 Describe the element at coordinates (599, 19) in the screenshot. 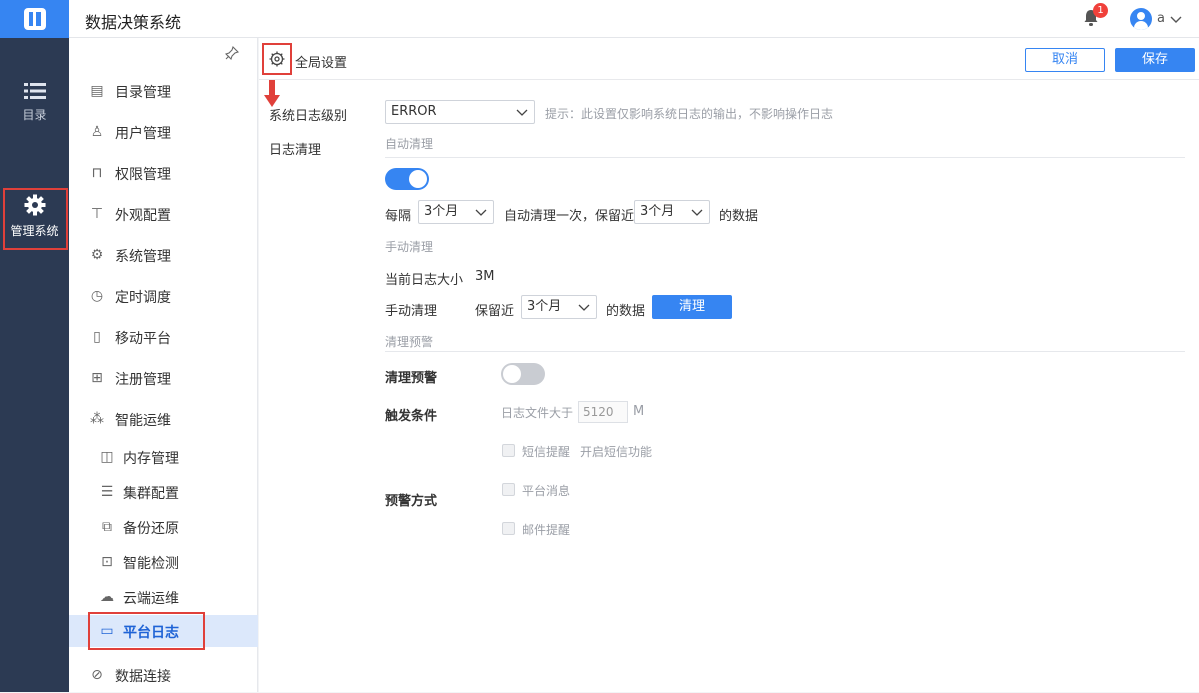

I see `top-header: 数据决策系统 1 a` at that location.